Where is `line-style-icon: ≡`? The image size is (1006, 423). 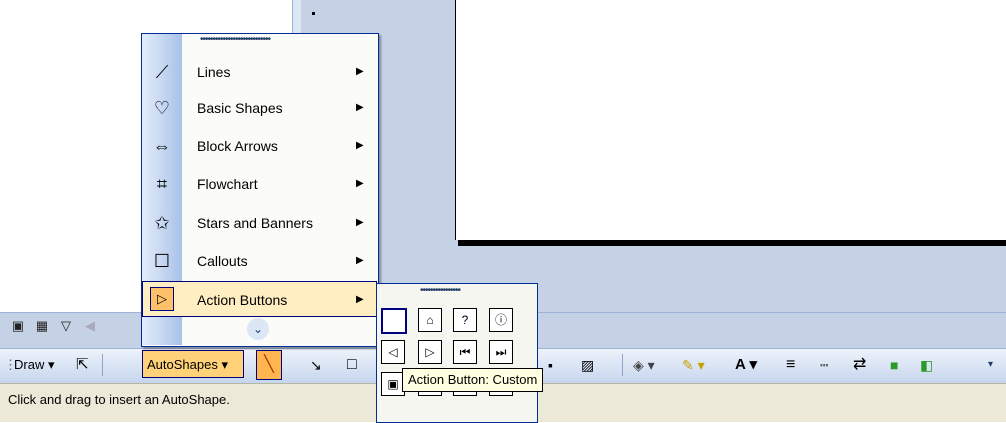 line-style-icon: ≡ is located at coordinates (790, 365).